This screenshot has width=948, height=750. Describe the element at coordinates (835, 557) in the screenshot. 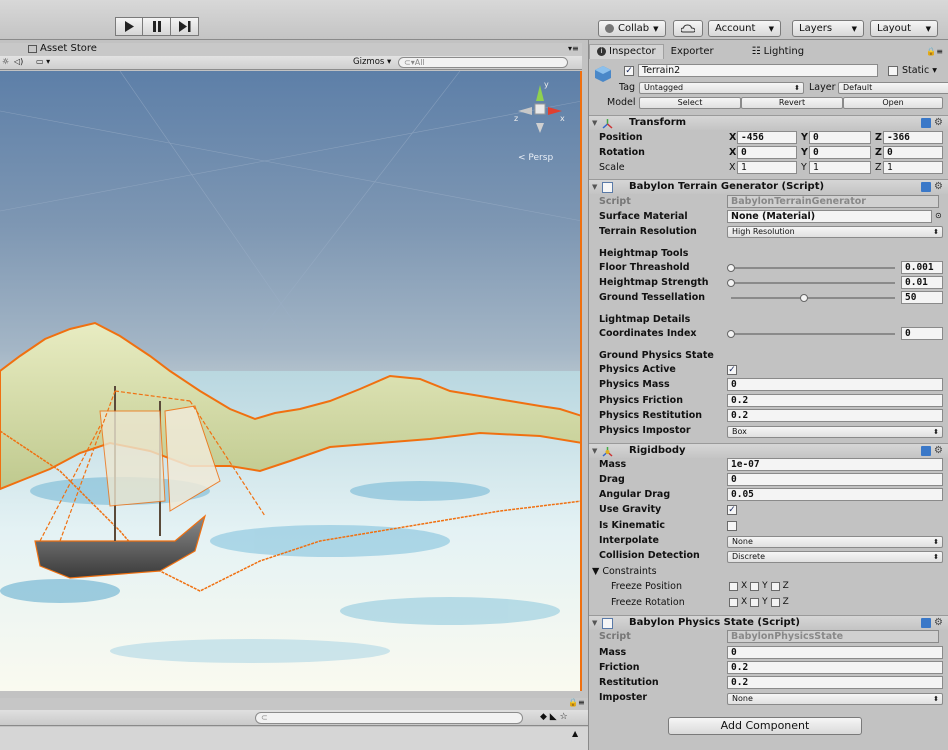

I see `collision-detection-dropdown: Discrete ⬍` at that location.